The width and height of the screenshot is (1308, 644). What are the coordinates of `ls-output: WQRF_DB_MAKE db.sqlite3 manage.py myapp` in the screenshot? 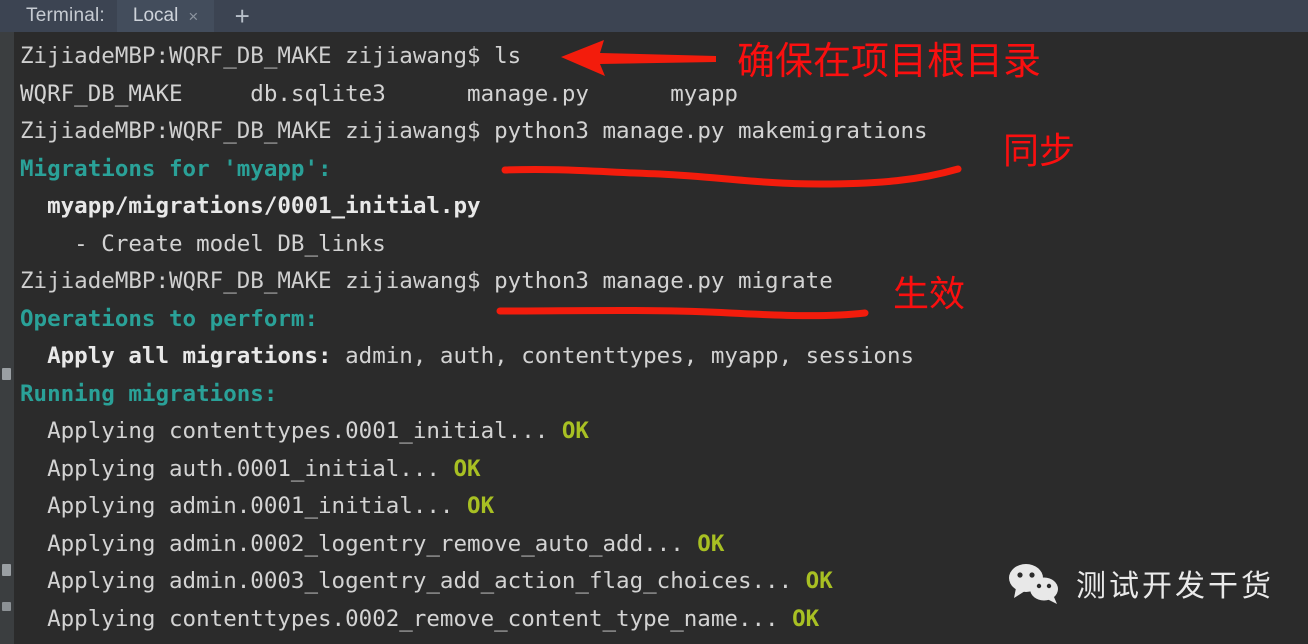 It's located at (379, 93).